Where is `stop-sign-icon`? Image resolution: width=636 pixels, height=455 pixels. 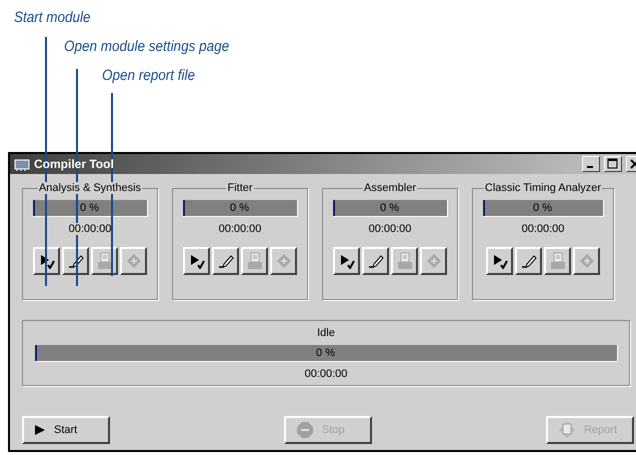
stop-sign-icon is located at coordinates (305, 430).